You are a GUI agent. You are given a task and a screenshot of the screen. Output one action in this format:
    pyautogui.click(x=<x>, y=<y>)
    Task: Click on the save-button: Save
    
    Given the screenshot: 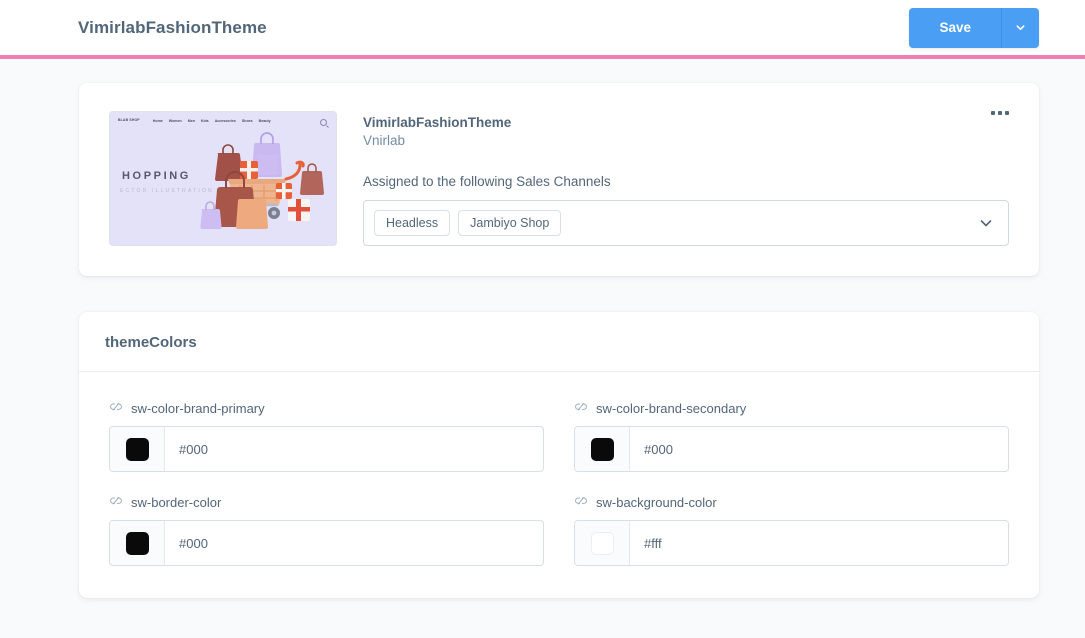 What is the action you would take?
    pyautogui.click(x=955, y=27)
    